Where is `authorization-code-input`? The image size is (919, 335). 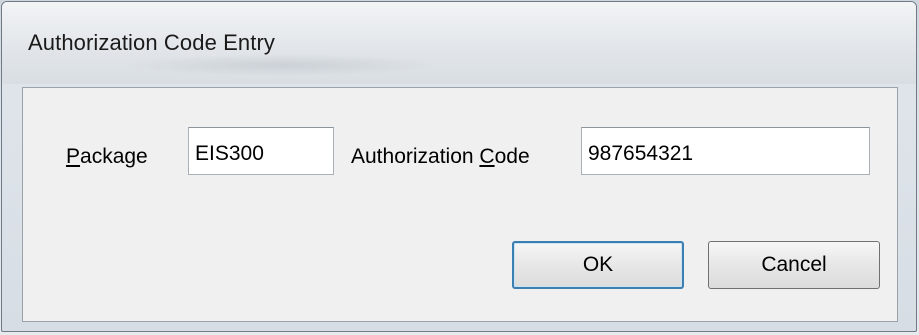 authorization-code-input is located at coordinates (725, 151).